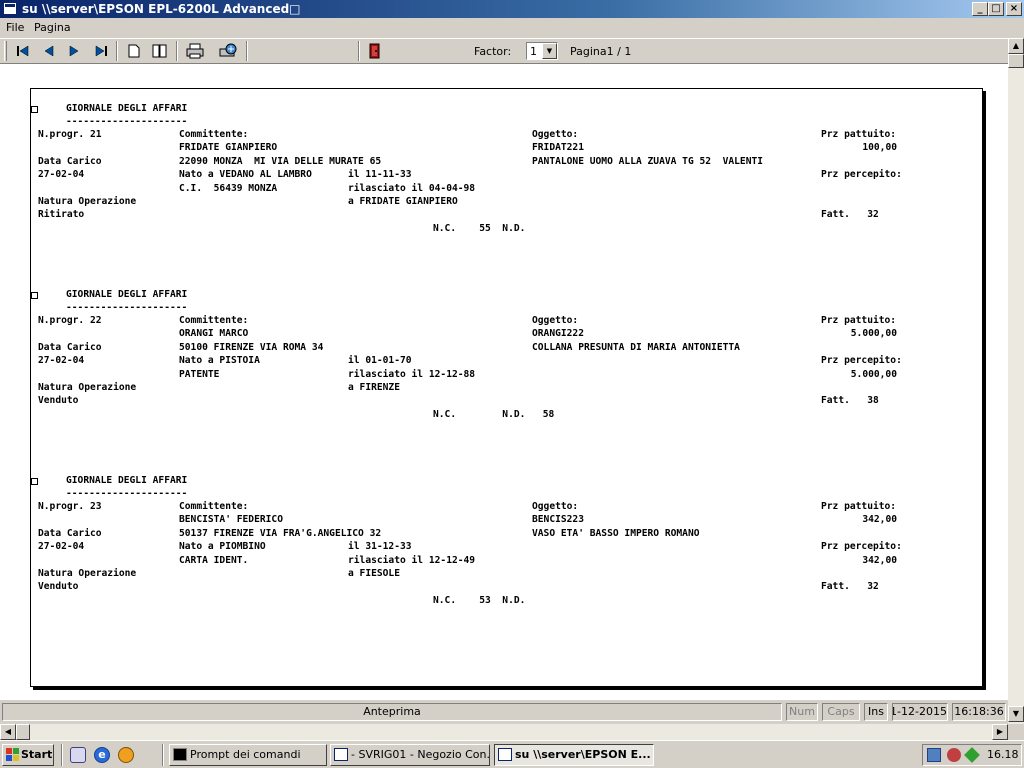 The width and height of the screenshot is (1024, 768). I want to click on report-cell: N.progr. 23, so click(70, 506).